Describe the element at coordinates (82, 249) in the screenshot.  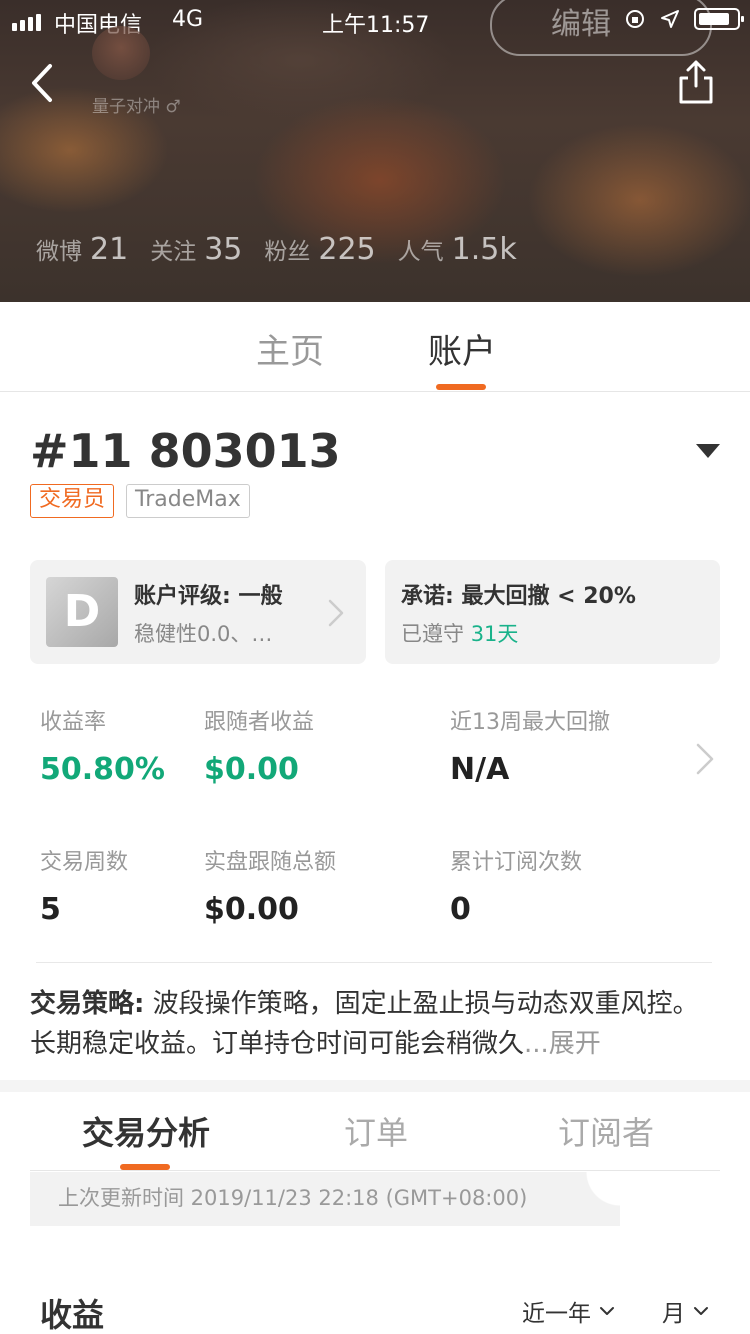
I see `stat-weibo: 微博 21` at that location.